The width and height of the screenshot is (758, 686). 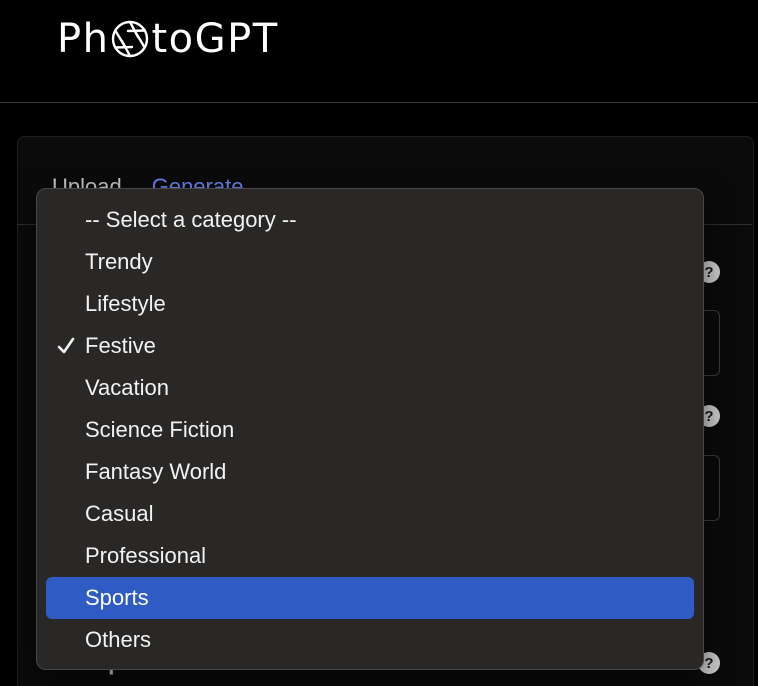 I want to click on dropdown-option-science-fiction: Science Fiction, so click(x=370, y=430).